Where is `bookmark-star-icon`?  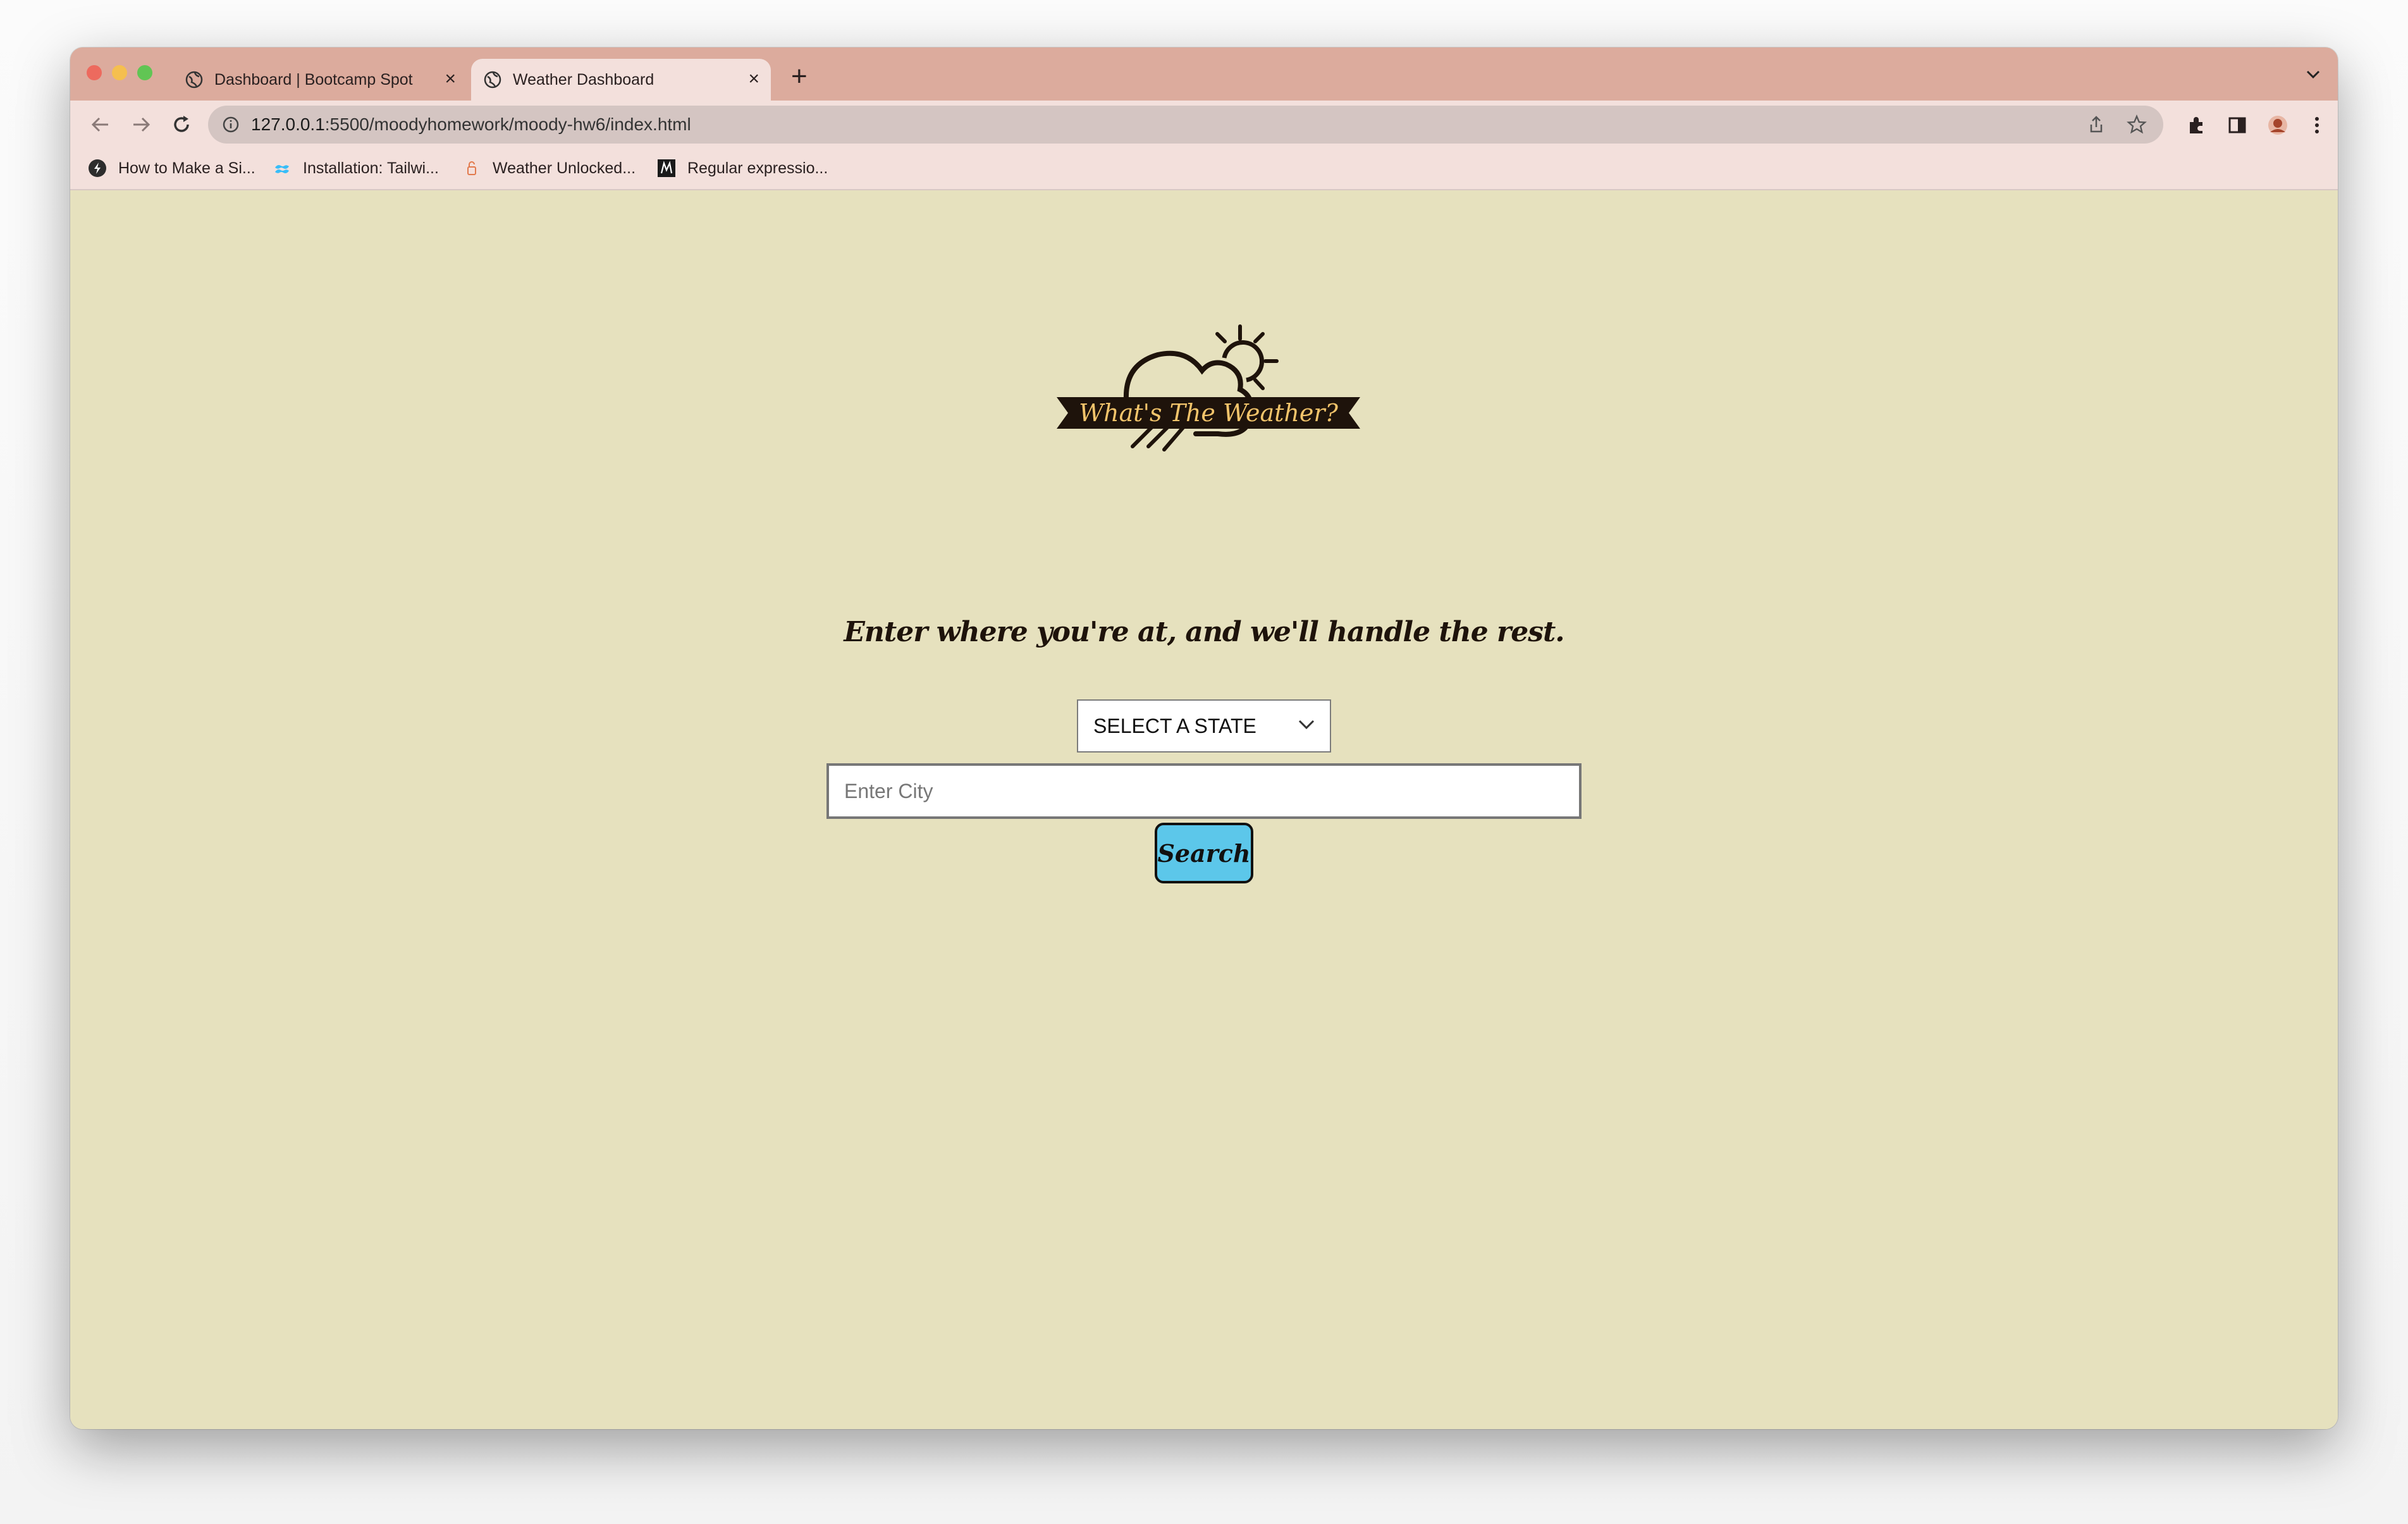 bookmark-star-icon is located at coordinates (2137, 124).